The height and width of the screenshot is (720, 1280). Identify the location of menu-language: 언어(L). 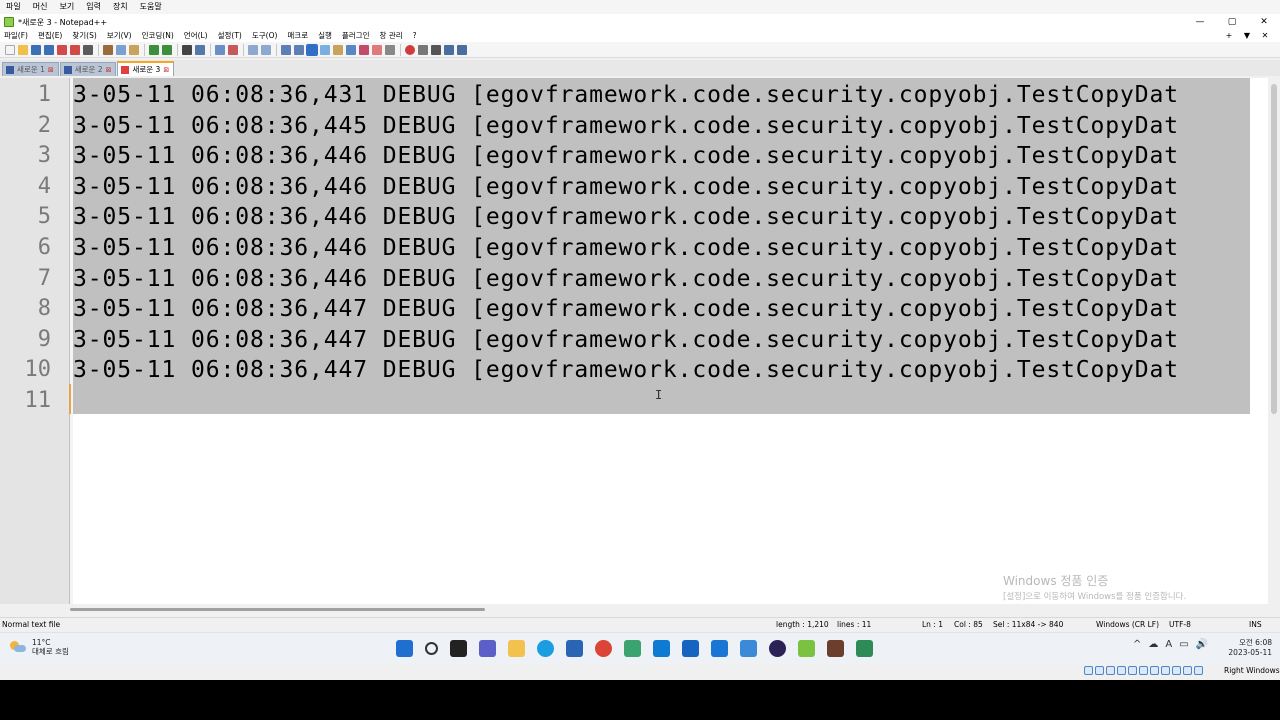
(196, 36).